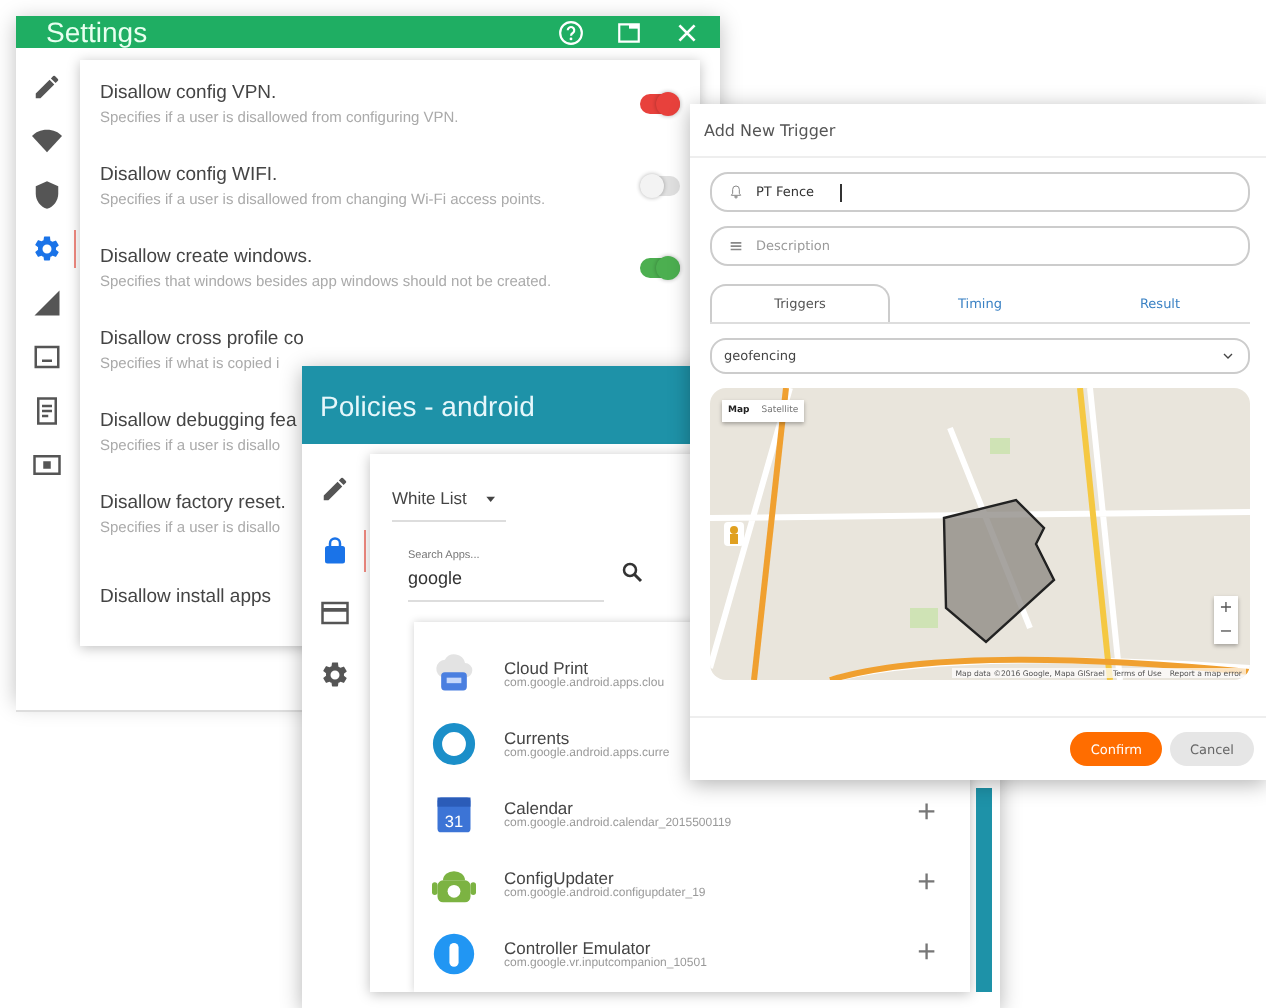 The width and height of the screenshot is (1266, 1008). What do you see at coordinates (559, 877) in the screenshot?
I see `app-name: ConfigUpdater` at bounding box center [559, 877].